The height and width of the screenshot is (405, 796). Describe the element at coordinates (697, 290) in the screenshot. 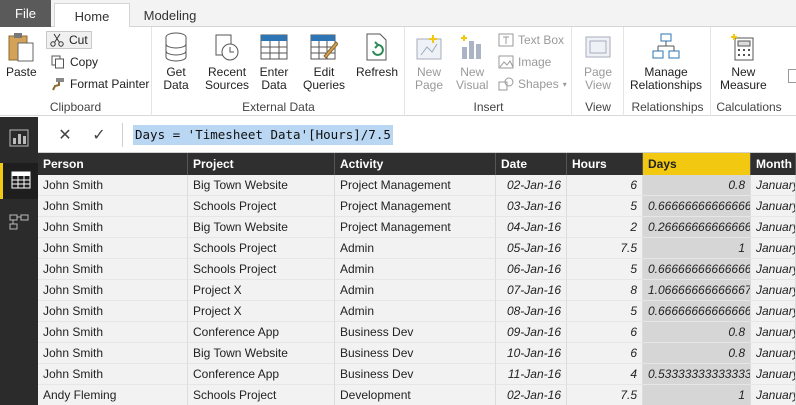

I see `table-cell-days: 1.06666666666667` at that location.